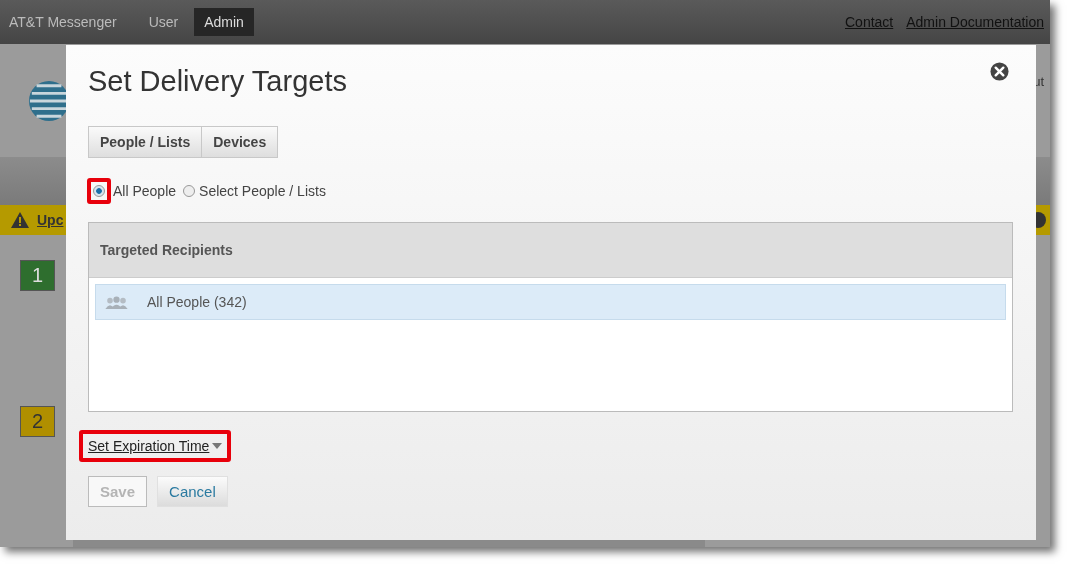 This screenshot has width=1070, height=564. What do you see at coordinates (155, 446) in the screenshot?
I see `expiration-dropdown-link: Set Expiration Time` at bounding box center [155, 446].